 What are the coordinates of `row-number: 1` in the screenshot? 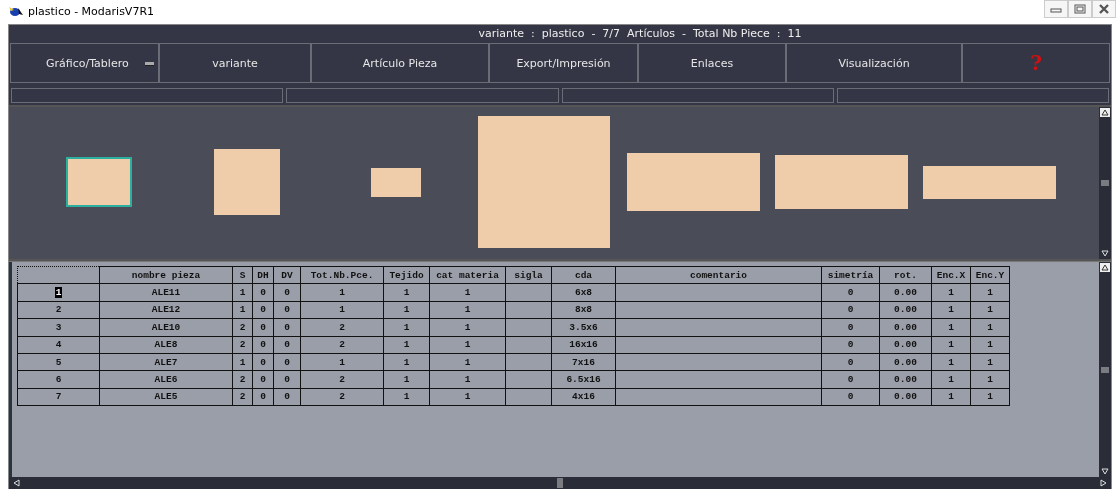 It's located at (58, 293).